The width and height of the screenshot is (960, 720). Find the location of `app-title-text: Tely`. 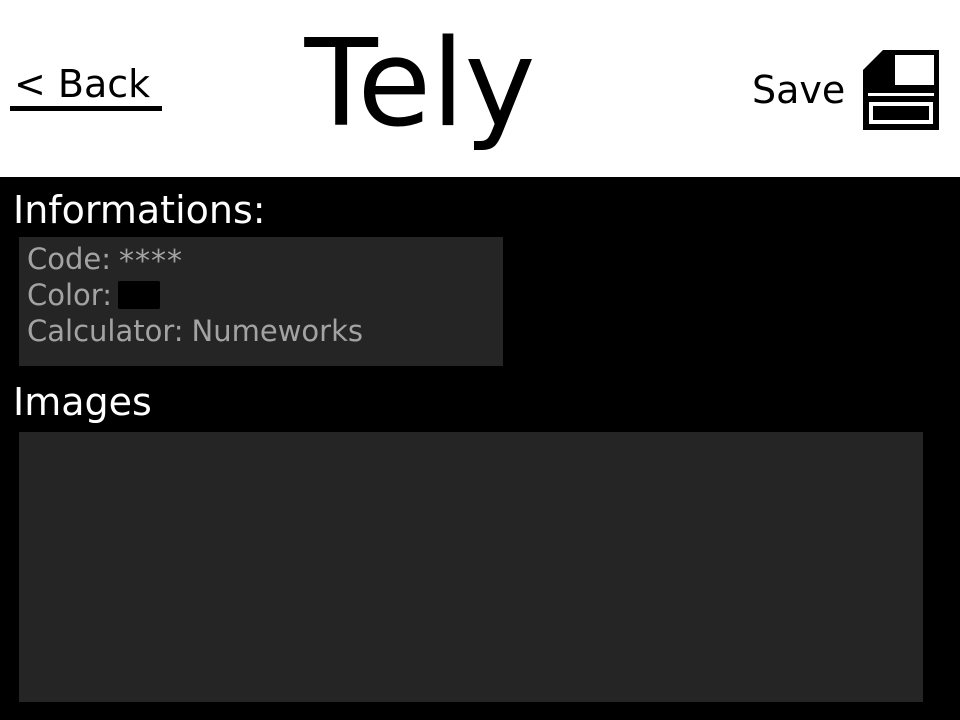

app-title-text: Tely is located at coordinates (420, 84).